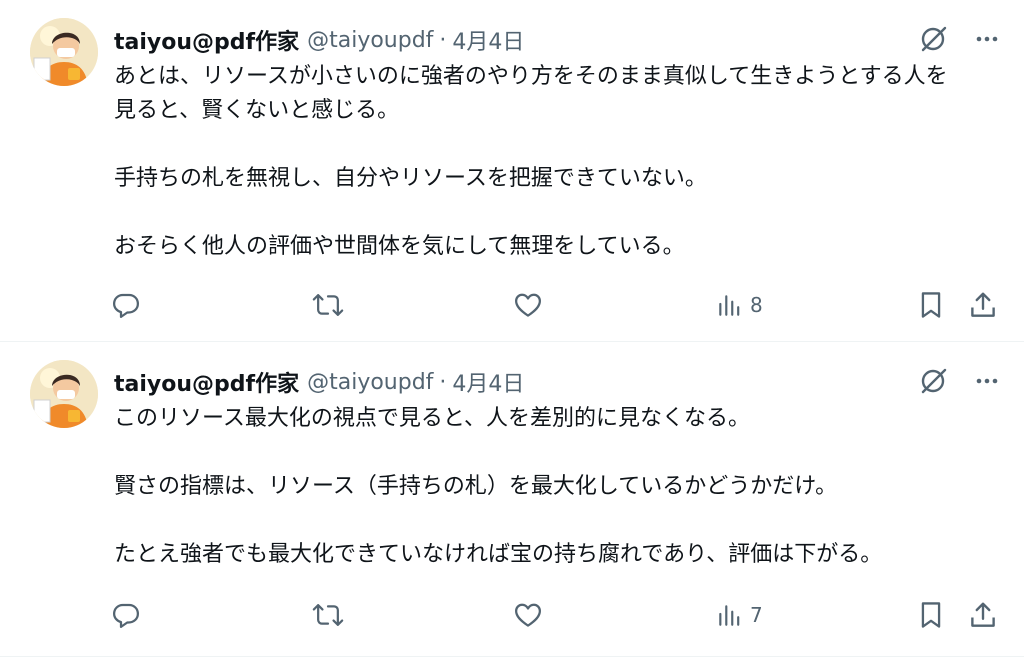 This screenshot has height=657, width=1024. What do you see at coordinates (257, 110) in the screenshot?
I see `tweet-line: 見ると、賢くないと感じる。` at bounding box center [257, 110].